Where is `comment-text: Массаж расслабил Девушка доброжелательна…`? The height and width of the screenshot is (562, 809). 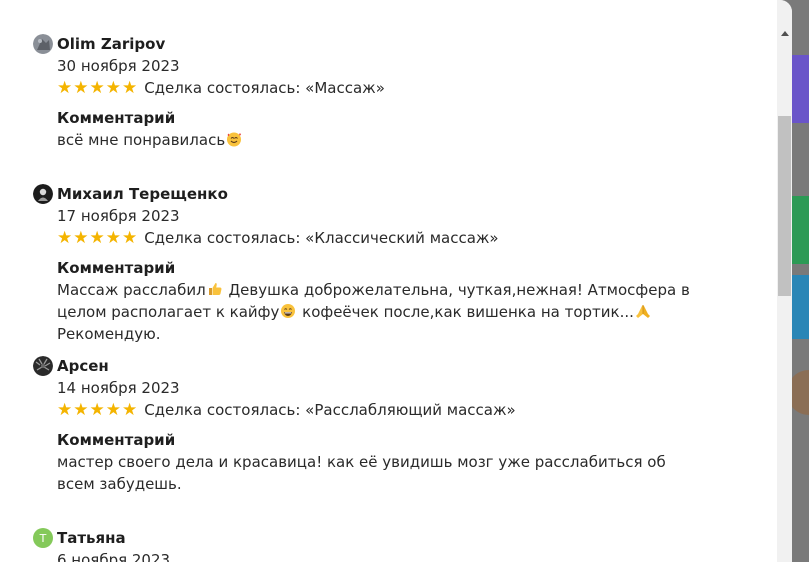
comment-text: Массаж расслабил Девушка доброжелательна… is located at coordinates (373, 312).